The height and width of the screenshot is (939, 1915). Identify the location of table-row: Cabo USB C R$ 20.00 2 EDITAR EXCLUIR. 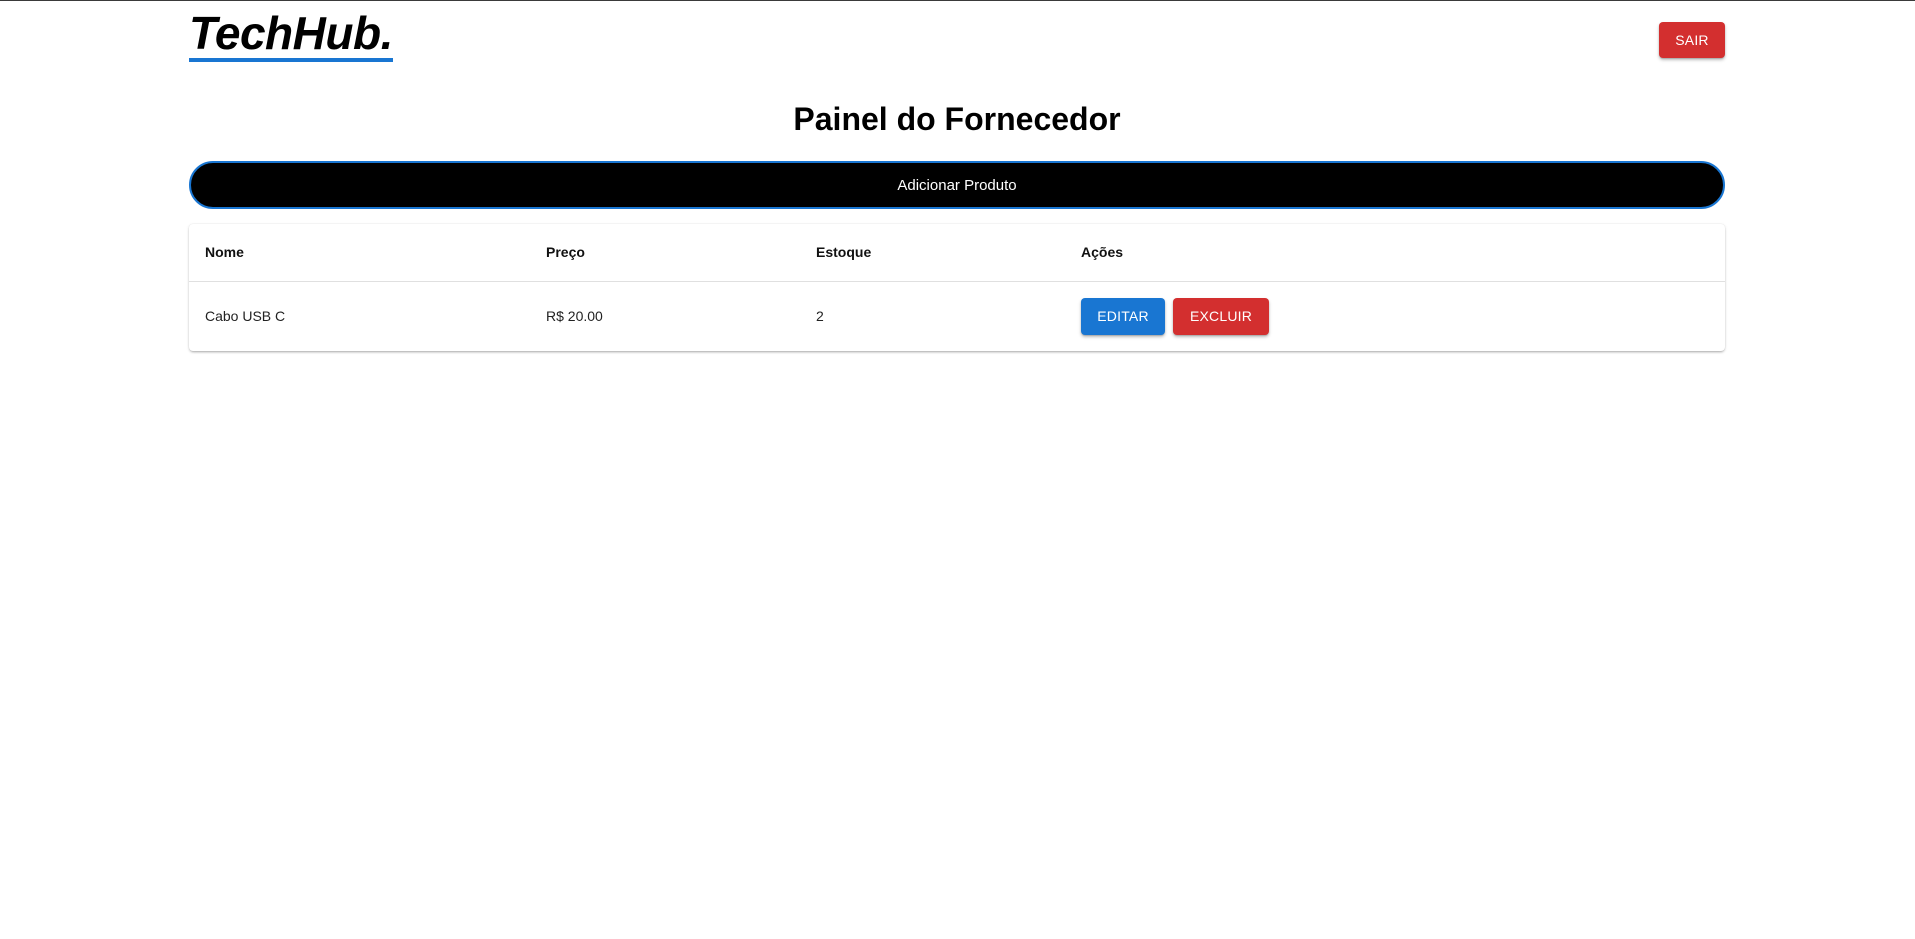
(957, 316).